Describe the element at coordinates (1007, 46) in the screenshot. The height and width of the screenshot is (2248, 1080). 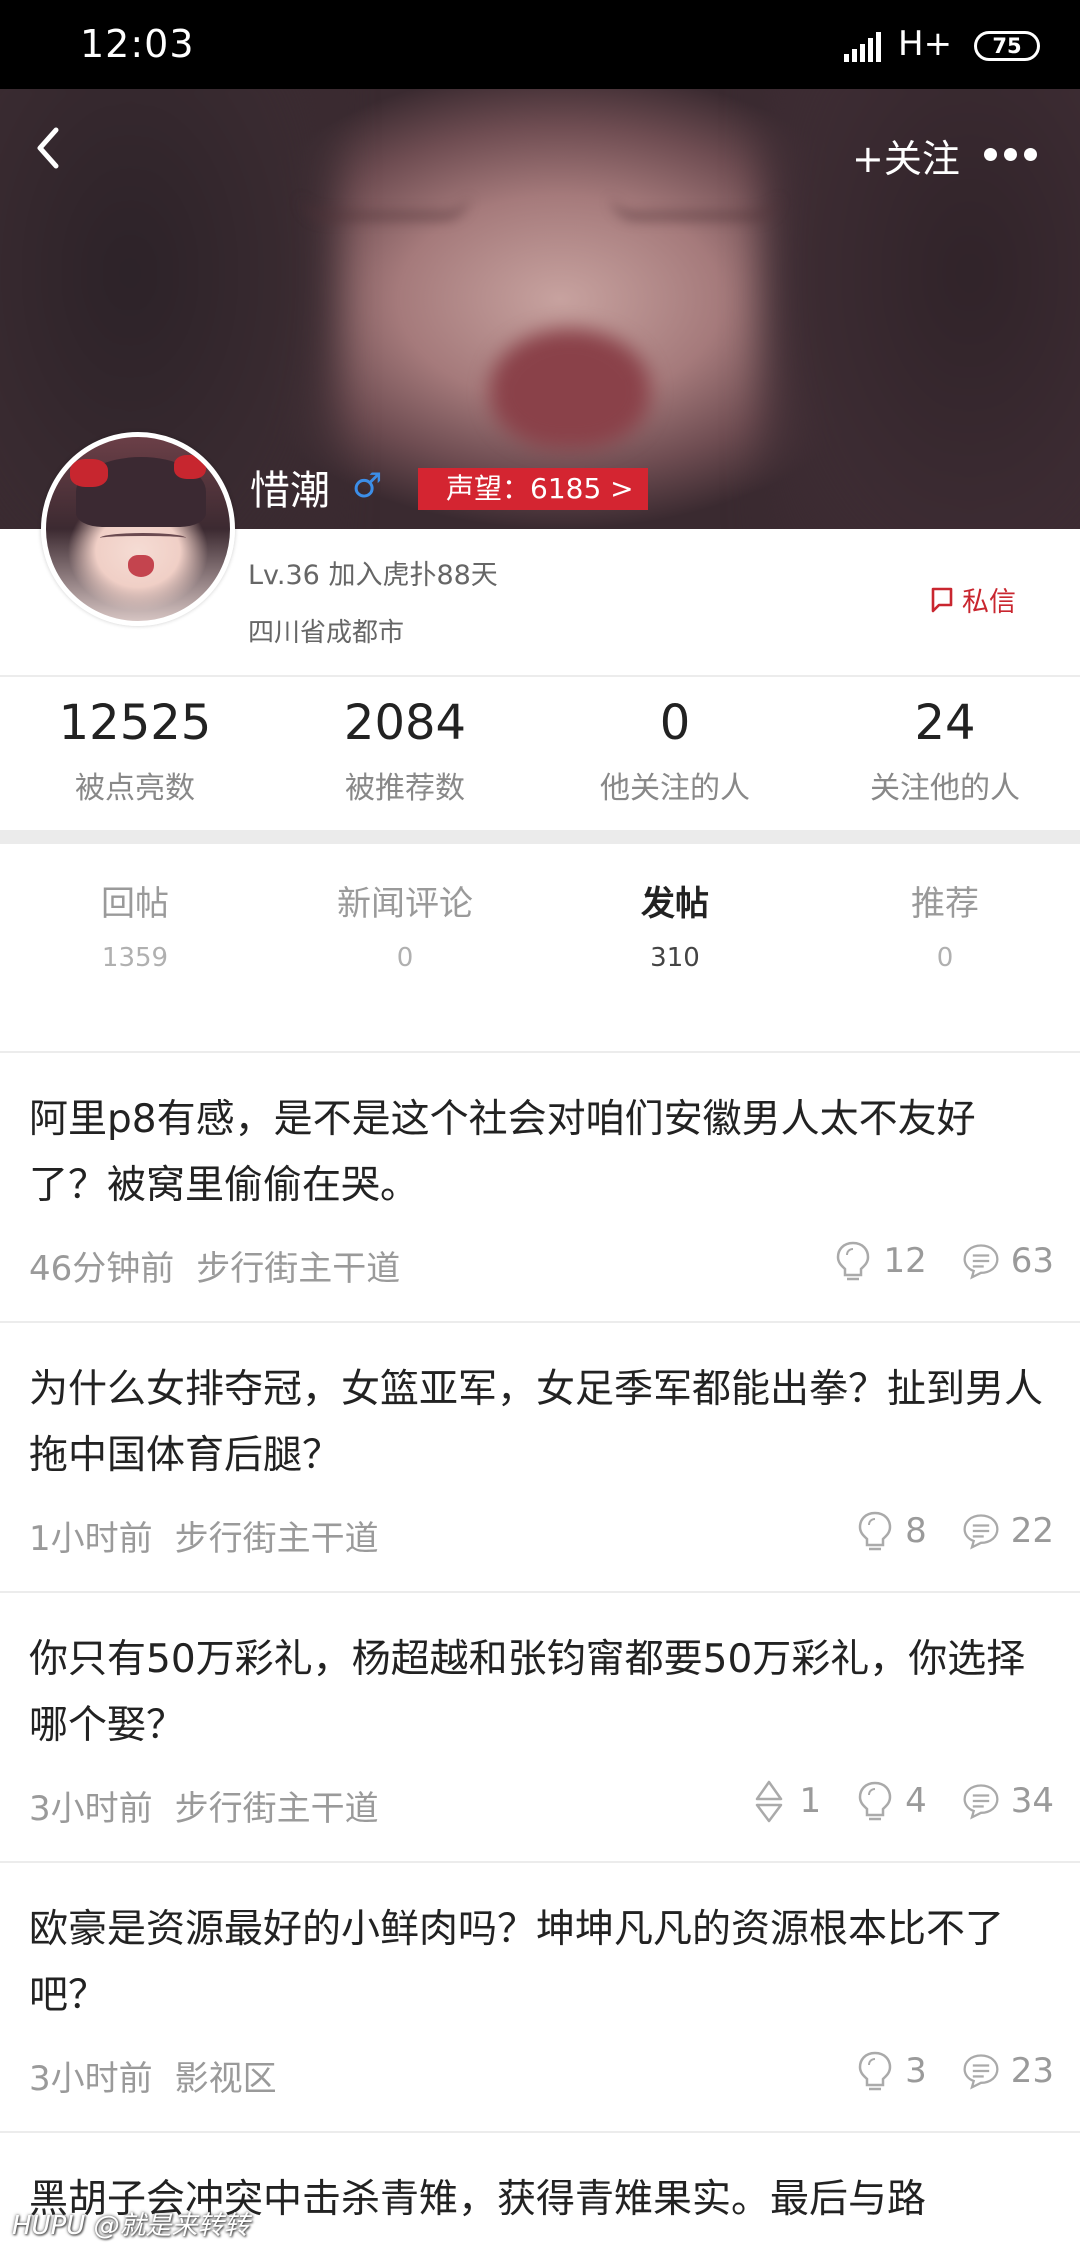
I see `battery-indicator: 75` at that location.